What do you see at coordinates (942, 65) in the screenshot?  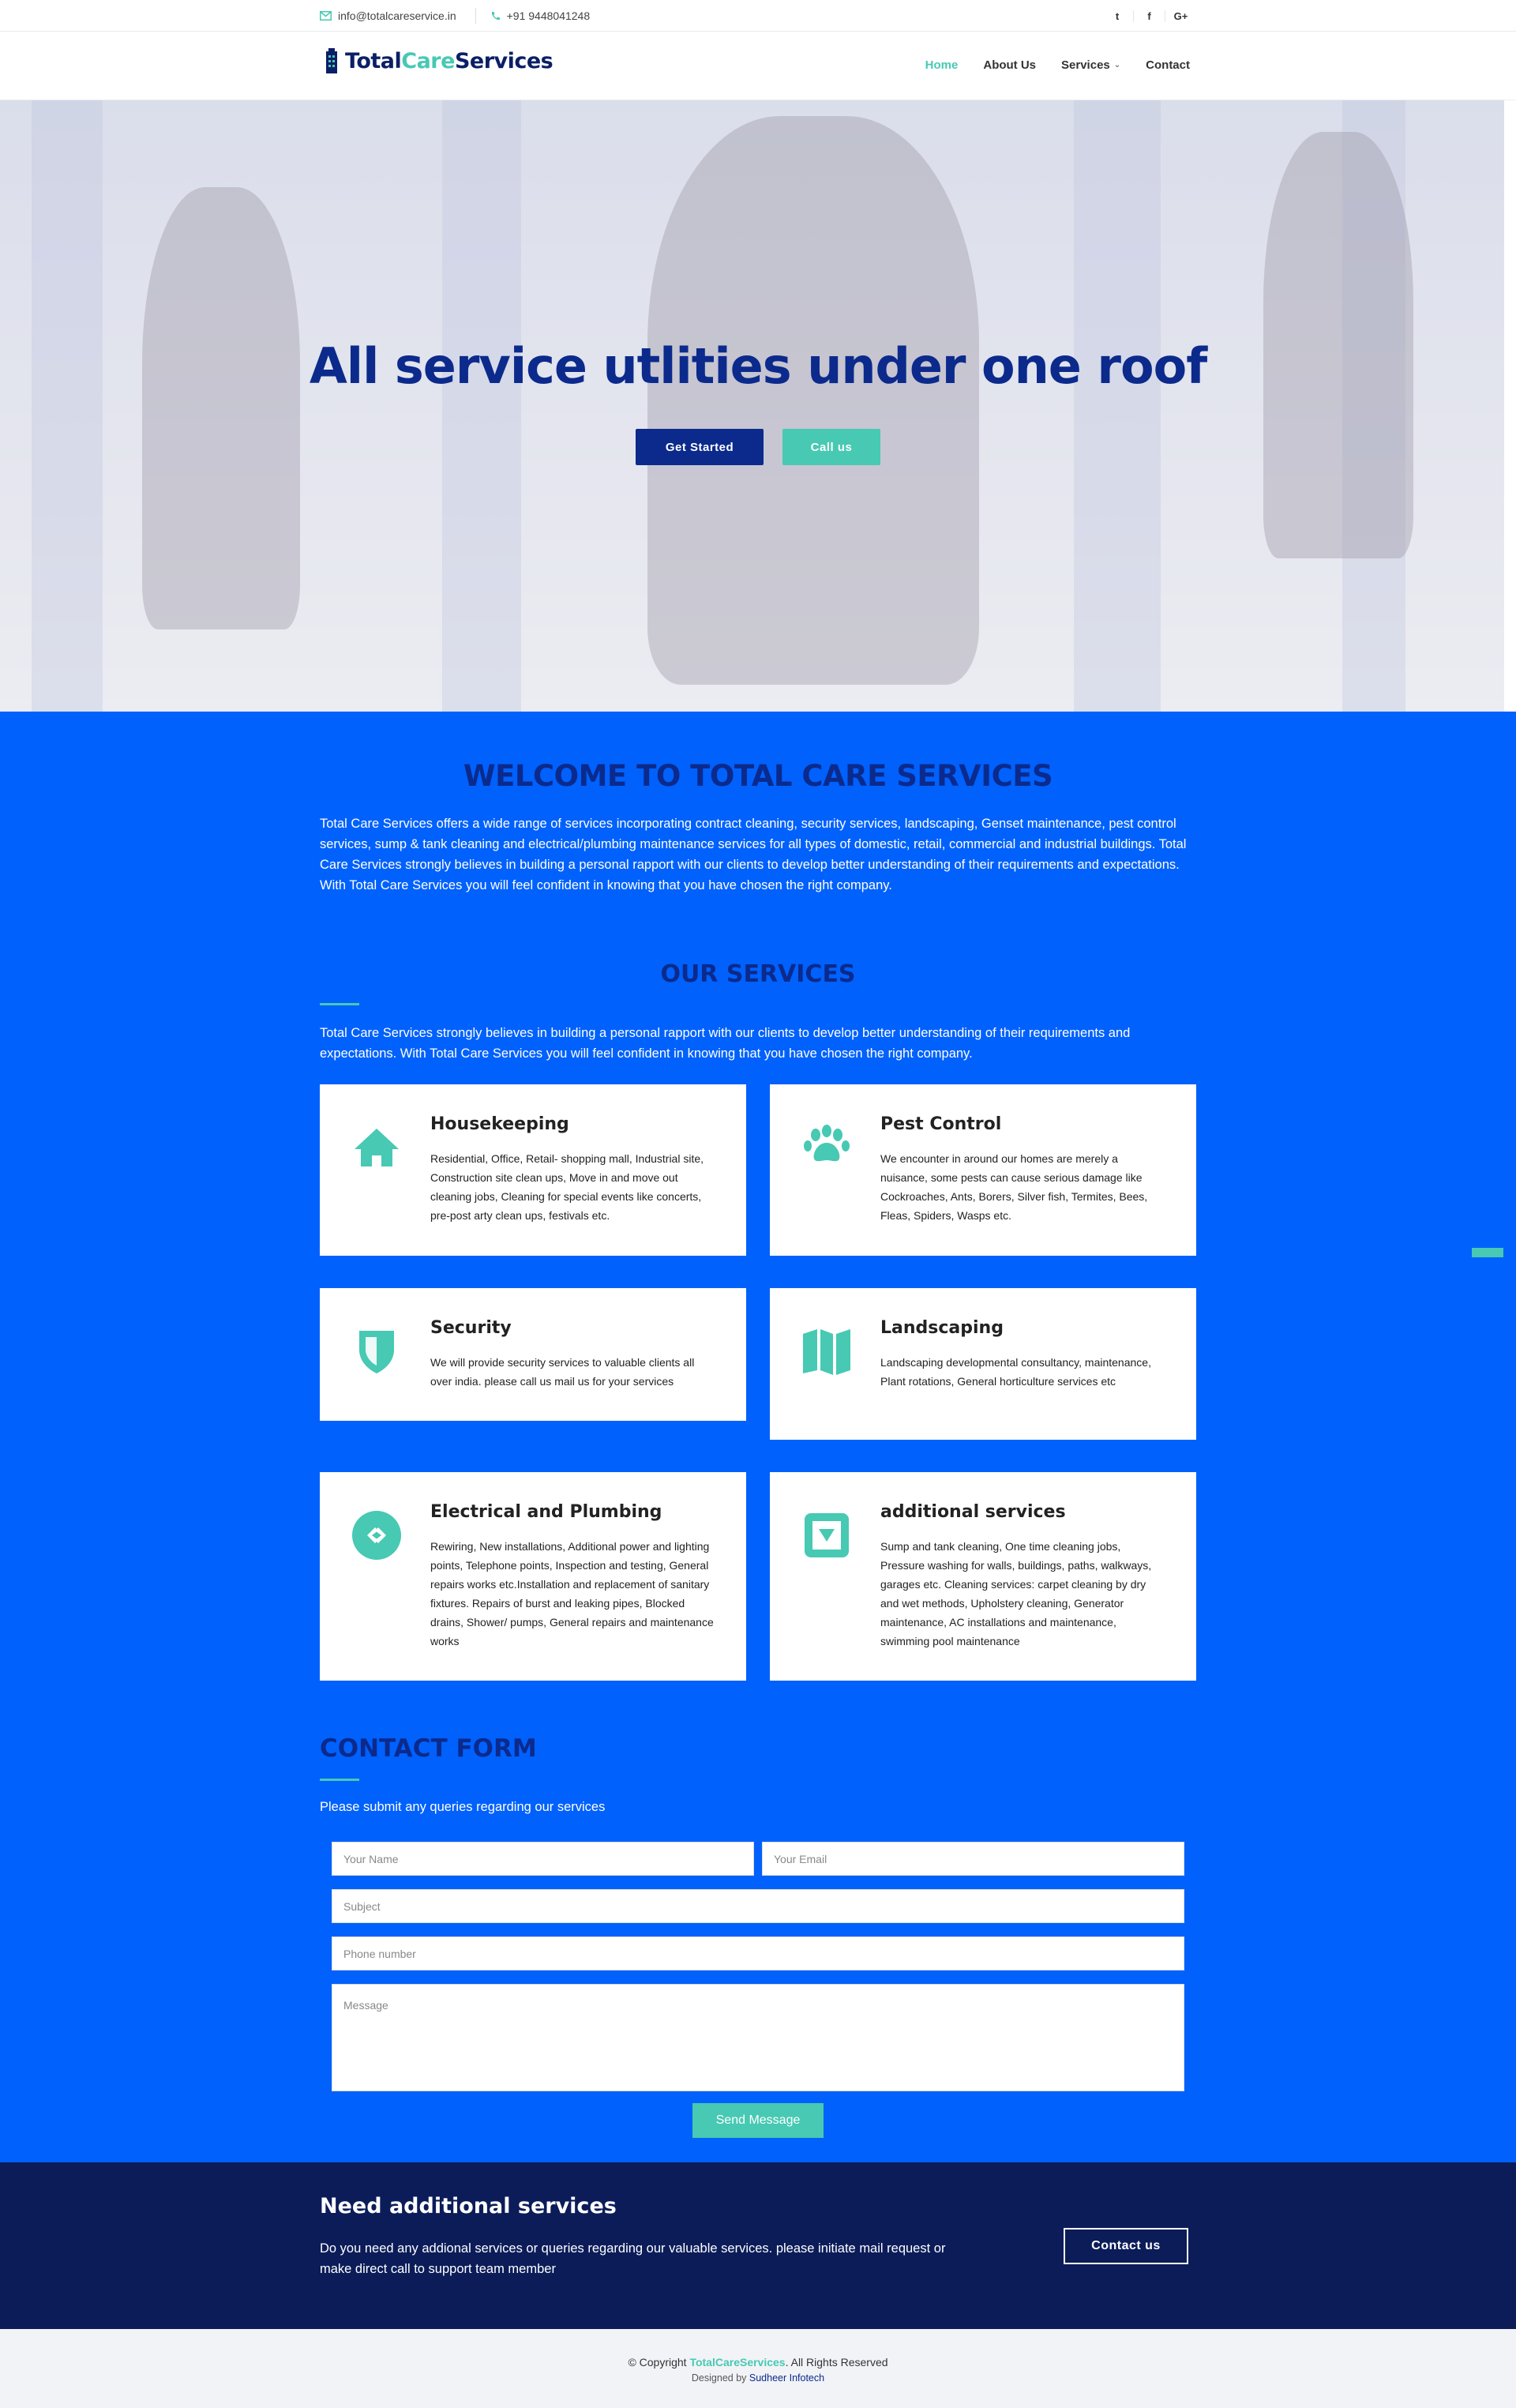 I see `nav-home: Home` at bounding box center [942, 65].